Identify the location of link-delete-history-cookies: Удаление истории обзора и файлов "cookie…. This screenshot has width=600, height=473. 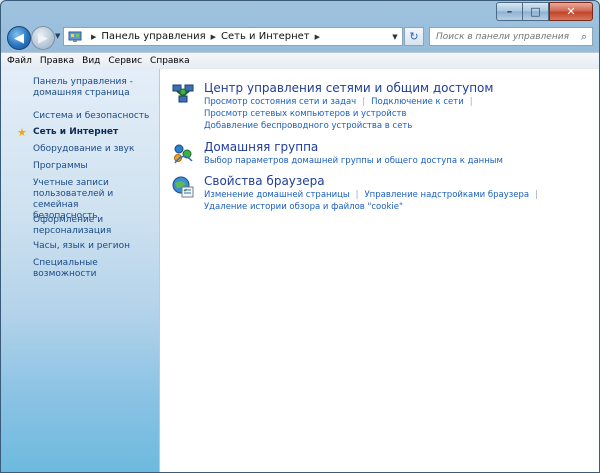
(303, 207).